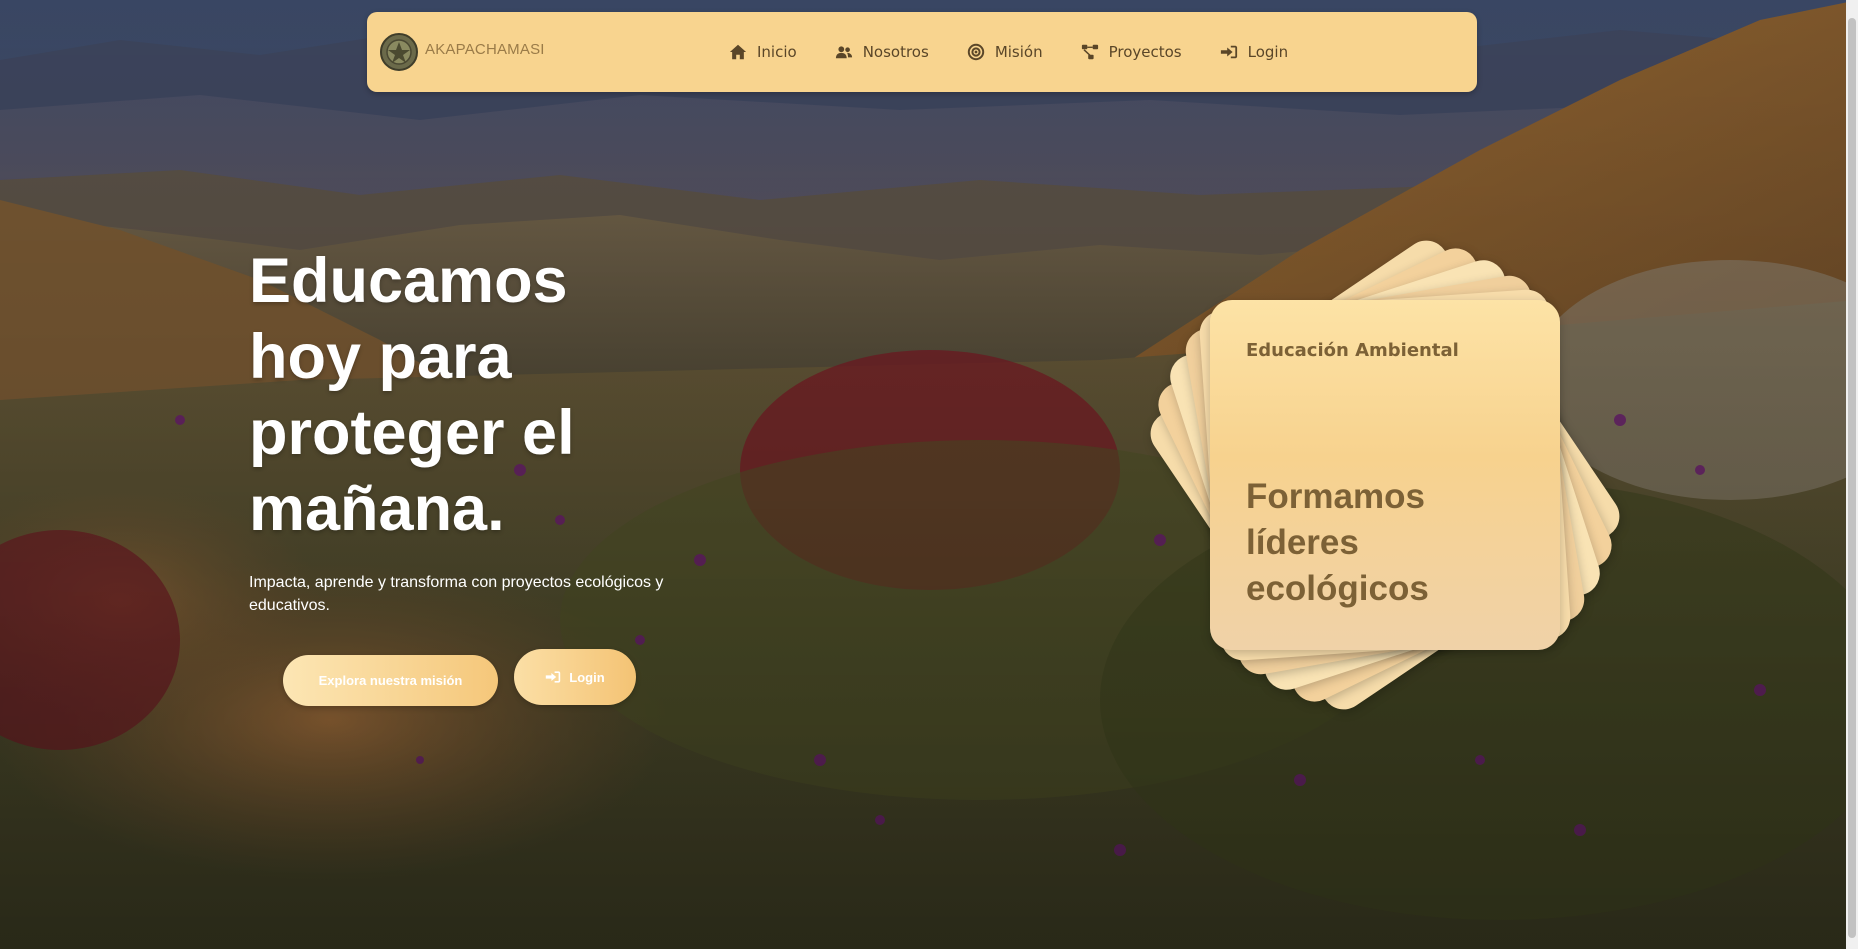  I want to click on page-scrollbar, so click(1852, 474).